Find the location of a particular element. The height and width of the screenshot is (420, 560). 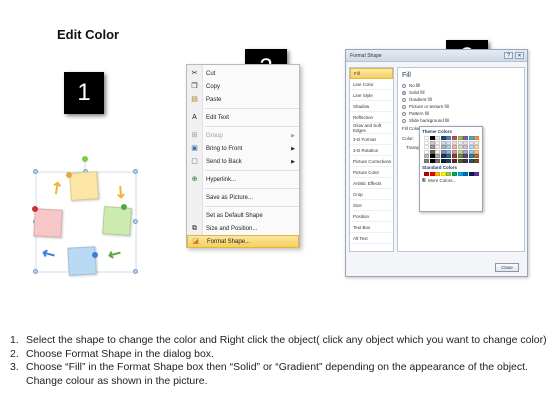

sticky-notes-cycle-diagram: ↗ ↘ ↙ ↖ is located at coordinates (84, 216).